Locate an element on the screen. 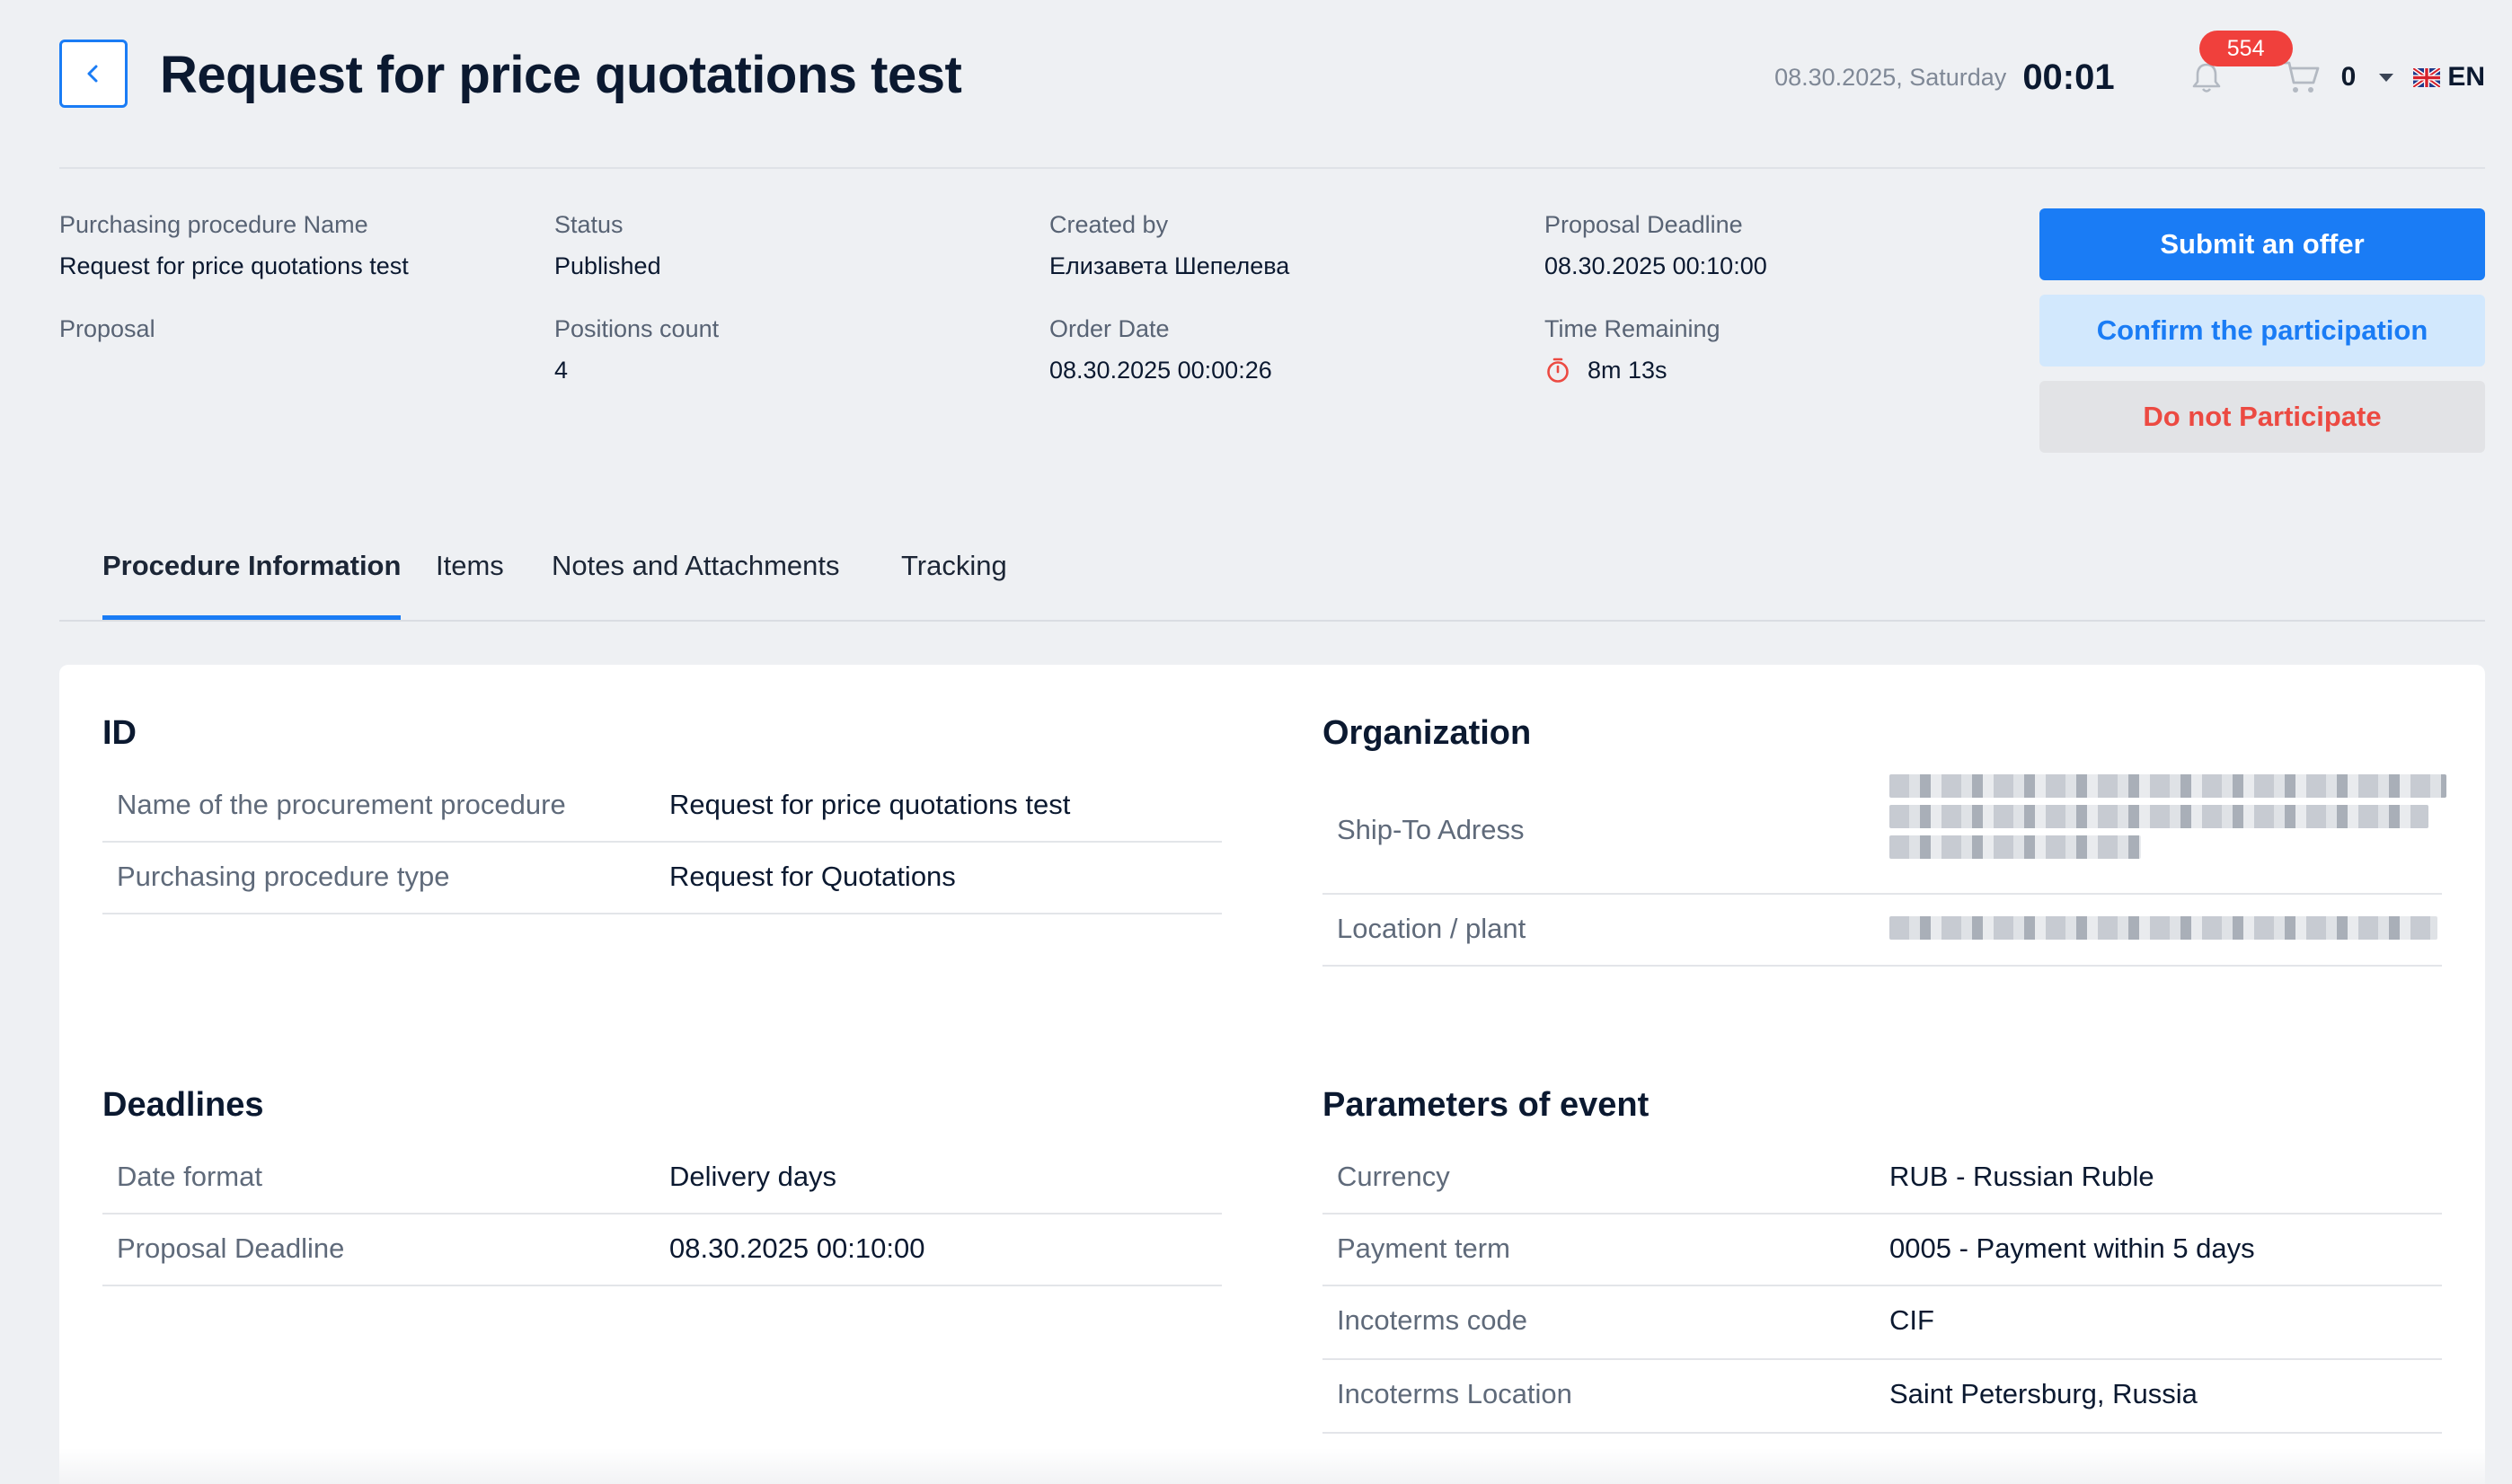  current-date: 08.30.2025, Saturday is located at coordinates (1890, 77).